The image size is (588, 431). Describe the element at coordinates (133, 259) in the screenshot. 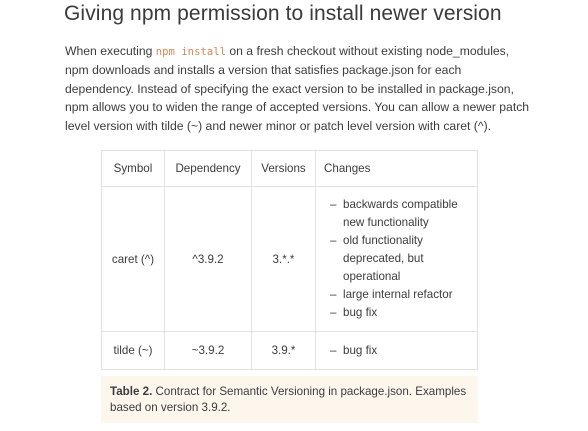

I see `cell-symbol: caret (^)` at that location.